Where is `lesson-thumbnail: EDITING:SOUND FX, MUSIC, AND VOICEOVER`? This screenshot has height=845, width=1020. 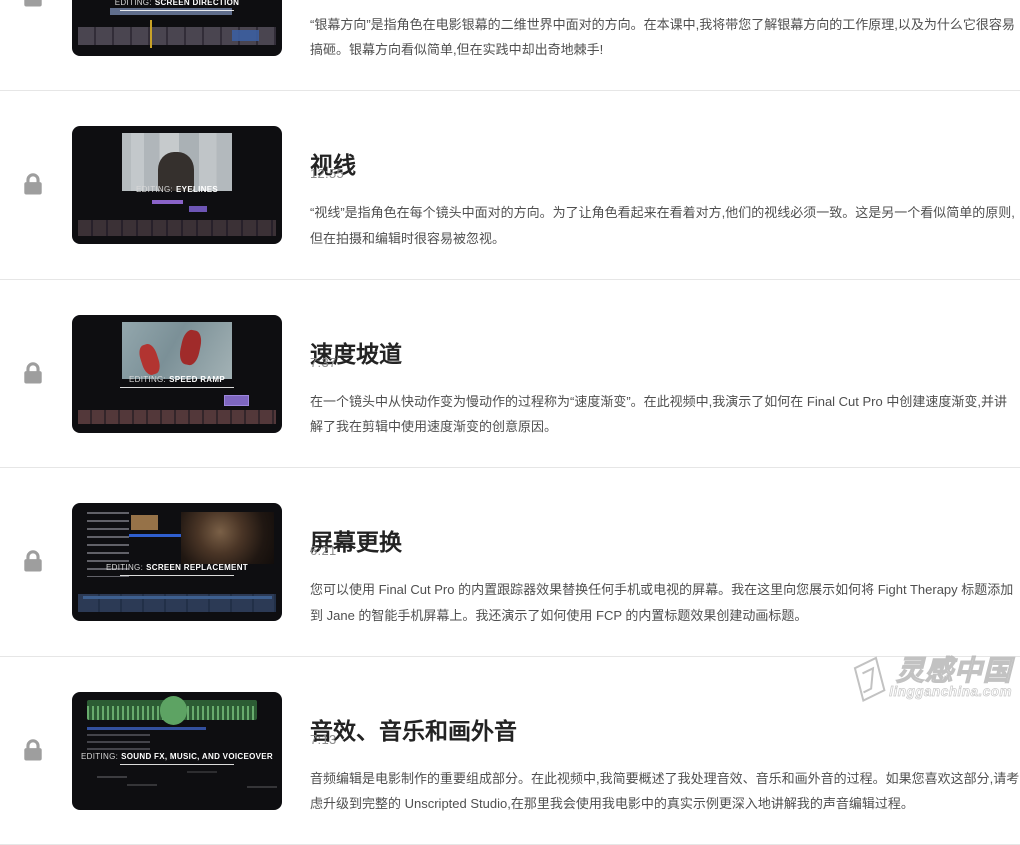
lesson-thumbnail: EDITING:SOUND FX, MUSIC, AND VOICEOVER is located at coordinates (177, 751).